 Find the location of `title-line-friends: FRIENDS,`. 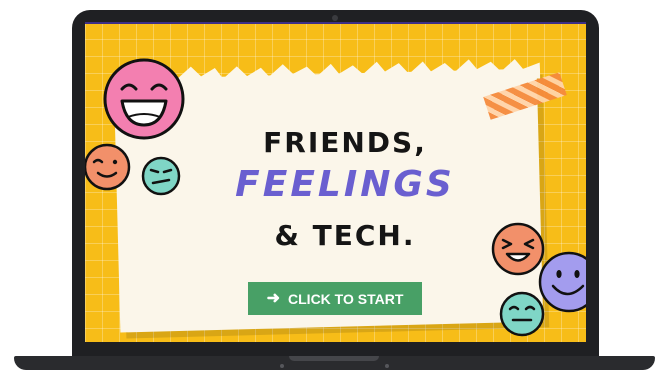

title-line-friends: FRIENDS, is located at coordinates (345, 142).